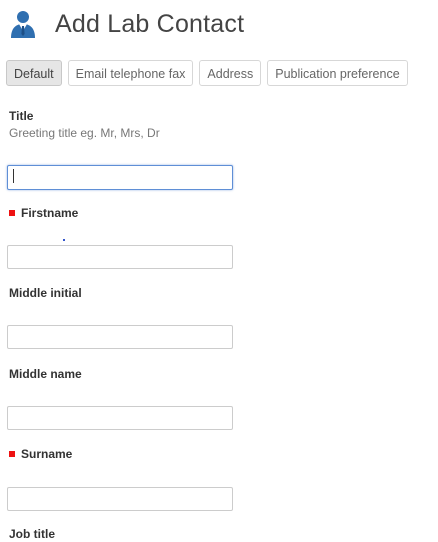 The width and height of the screenshot is (438, 542). What do you see at coordinates (47, 454) in the screenshot?
I see `surname-label-text: Surname` at bounding box center [47, 454].